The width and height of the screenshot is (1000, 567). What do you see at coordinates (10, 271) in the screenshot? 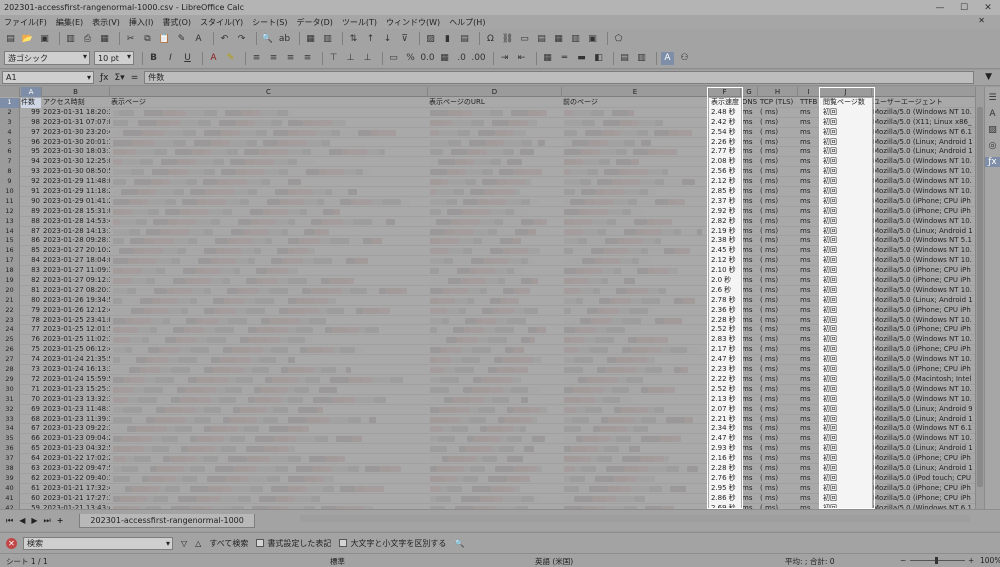
I see `row-number: 18` at bounding box center [10, 271].